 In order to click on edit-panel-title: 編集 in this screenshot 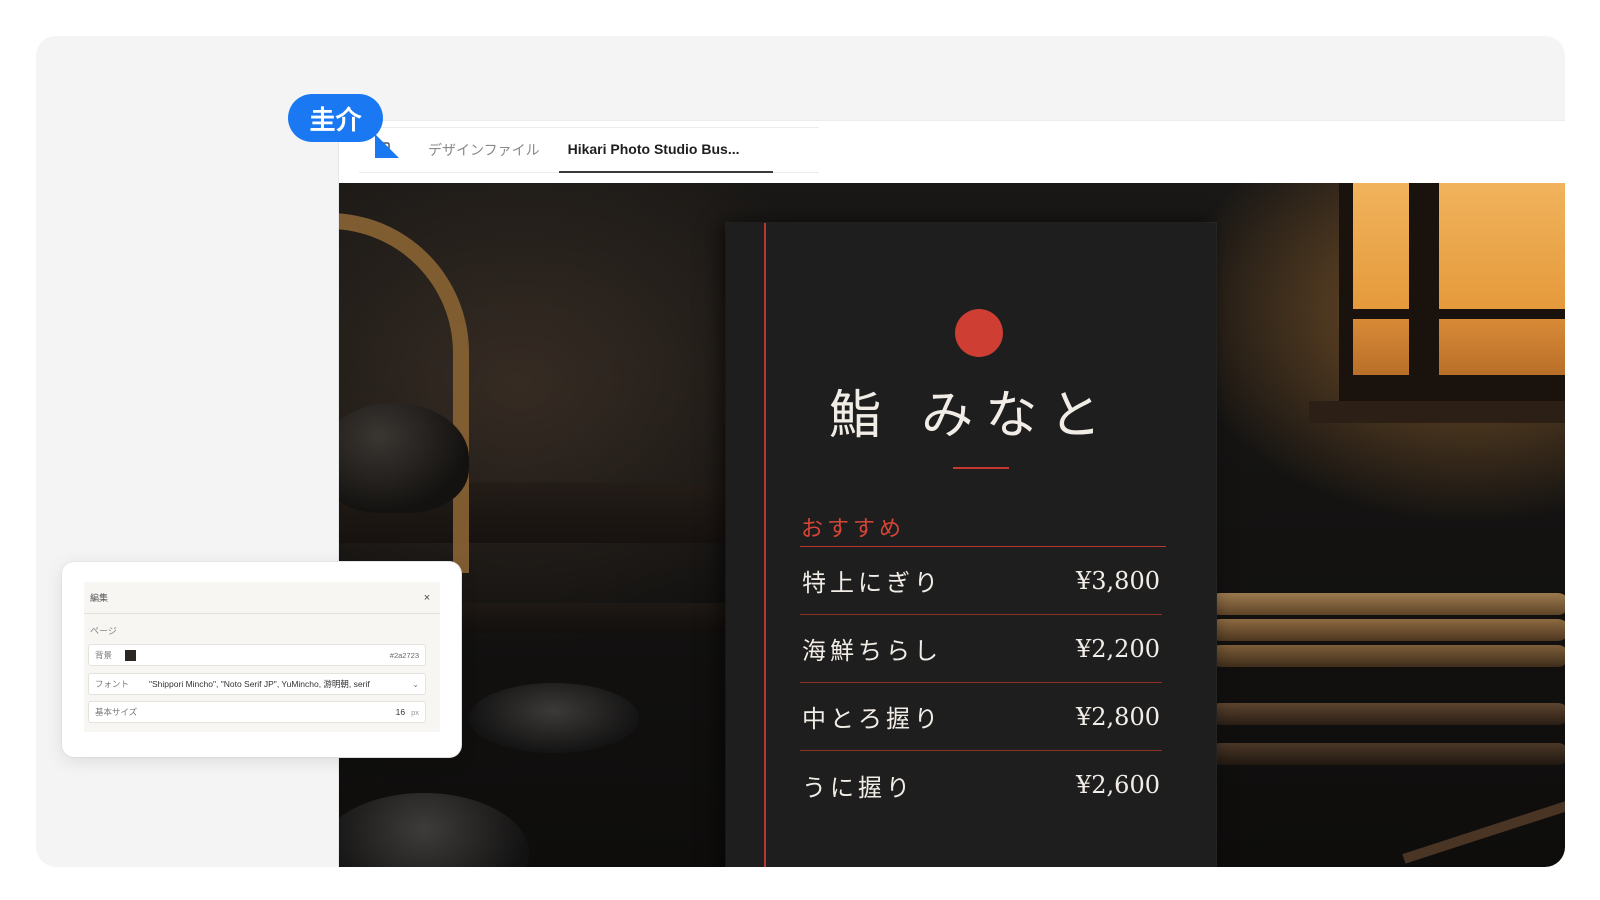, I will do `click(99, 598)`.